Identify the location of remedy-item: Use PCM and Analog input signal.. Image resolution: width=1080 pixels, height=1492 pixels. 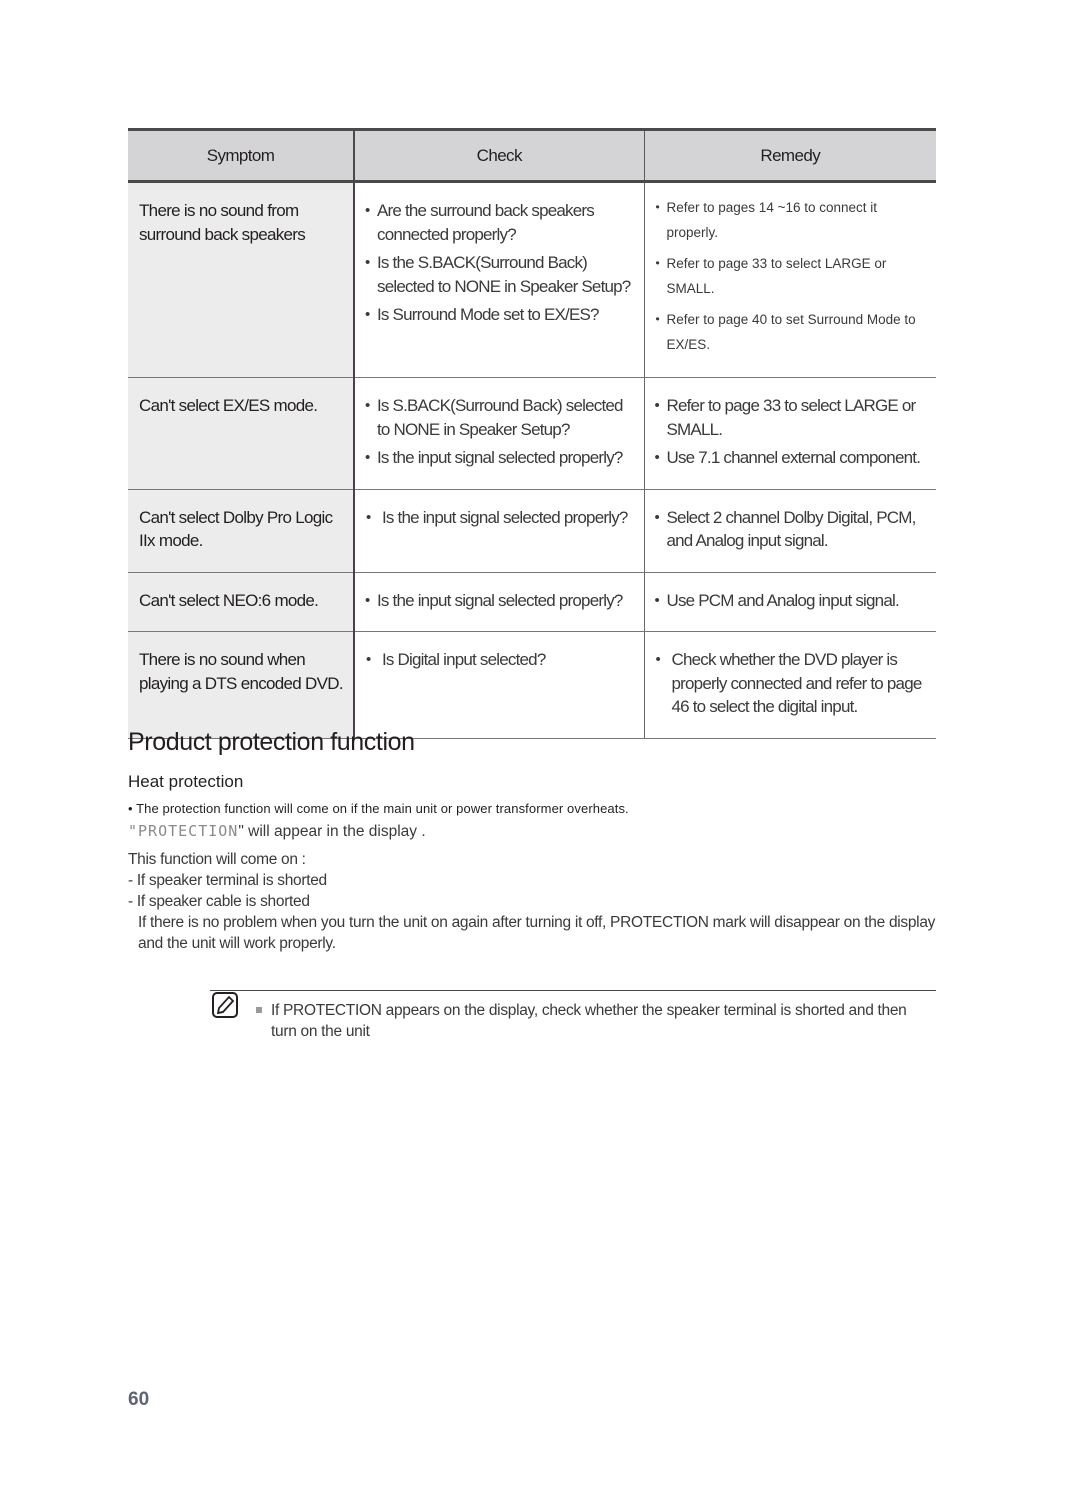
(793, 601).